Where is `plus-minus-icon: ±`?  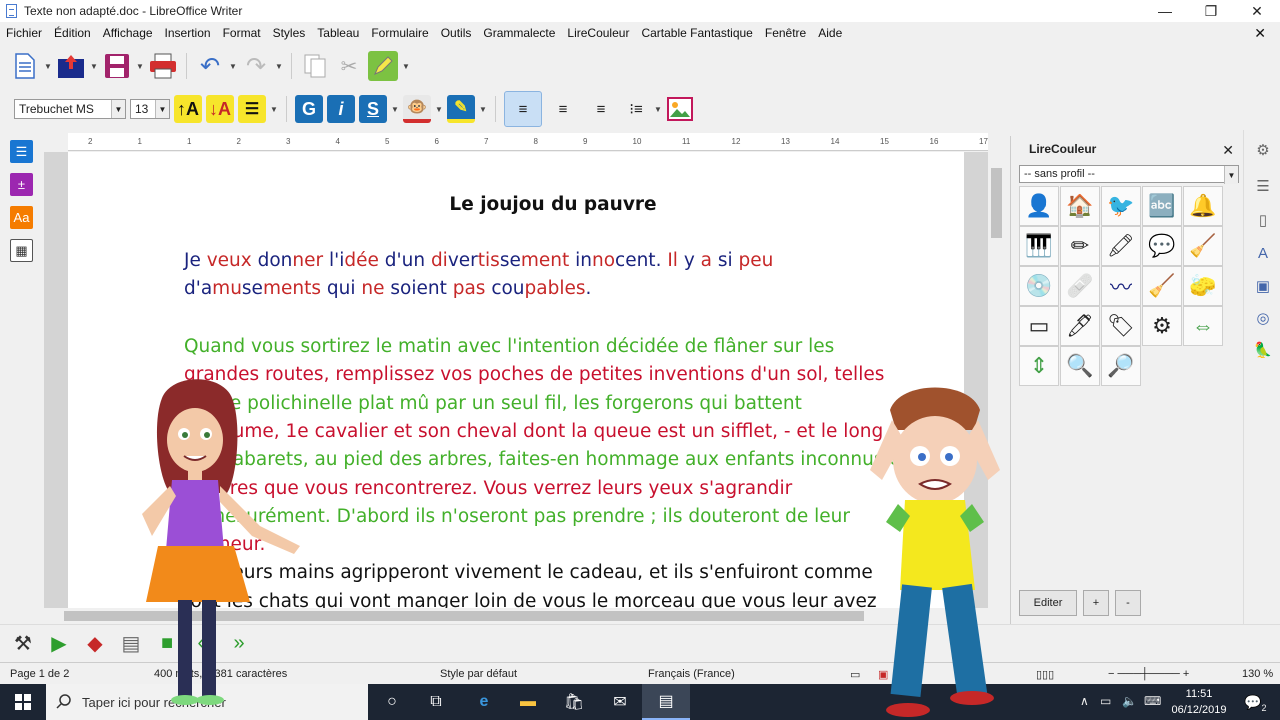
plus-minus-icon: ± is located at coordinates (21, 184).